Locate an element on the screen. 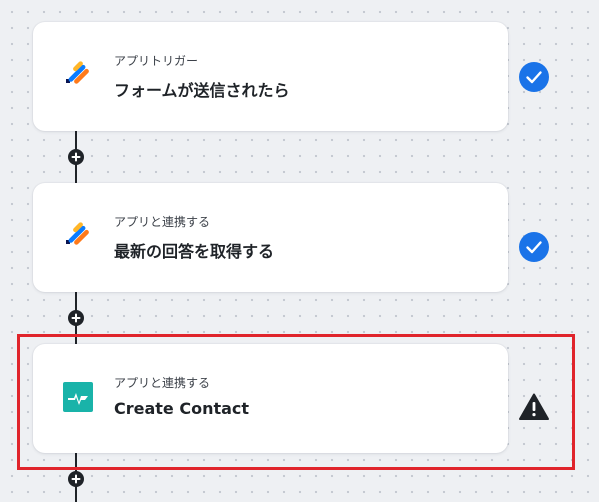  step-type-label: アプリと連携する is located at coordinates (162, 222).